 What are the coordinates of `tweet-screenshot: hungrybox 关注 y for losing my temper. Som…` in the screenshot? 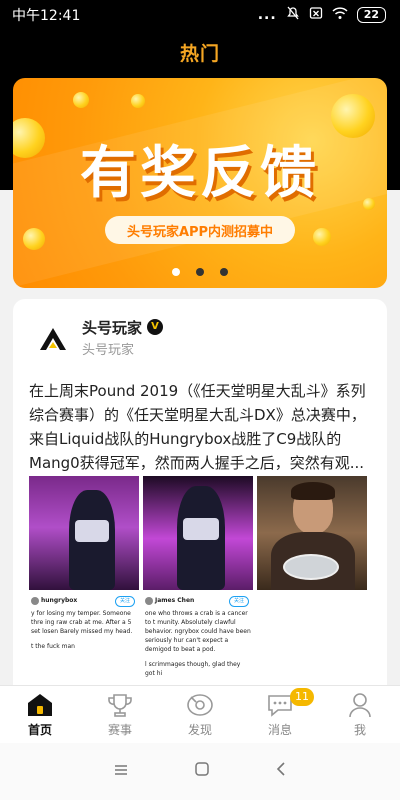 It's located at (84, 623).